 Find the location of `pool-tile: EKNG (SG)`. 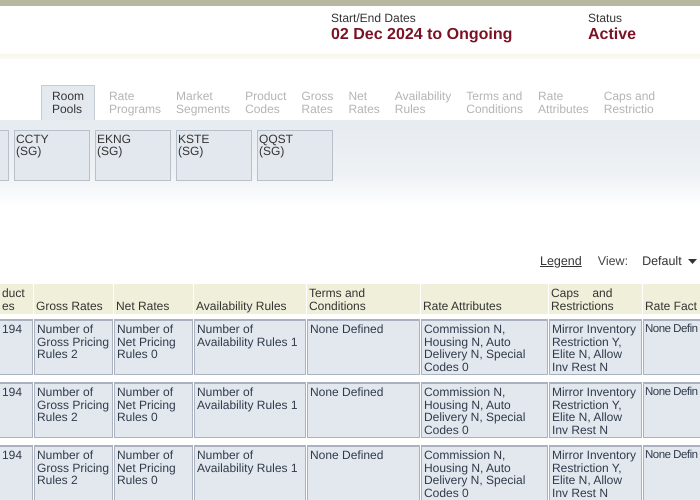

pool-tile: EKNG (SG) is located at coordinates (133, 155).